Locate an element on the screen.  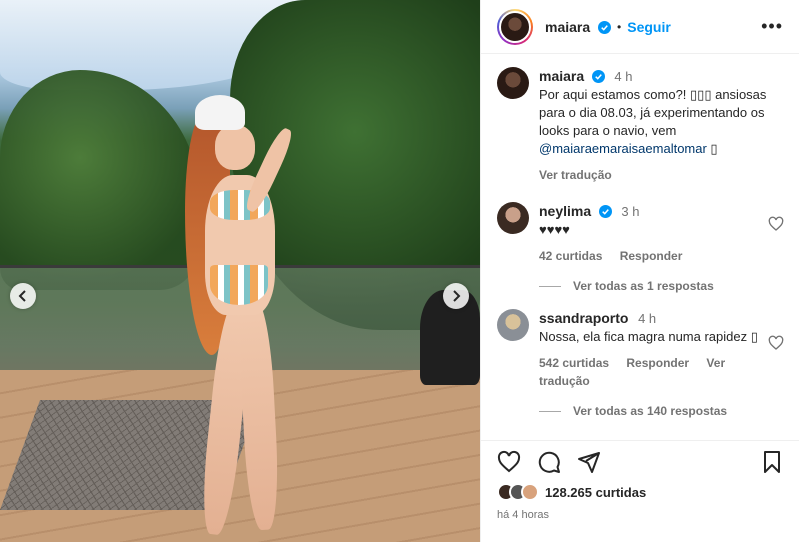
caption-time: 4 h is located at coordinates (623, 76).